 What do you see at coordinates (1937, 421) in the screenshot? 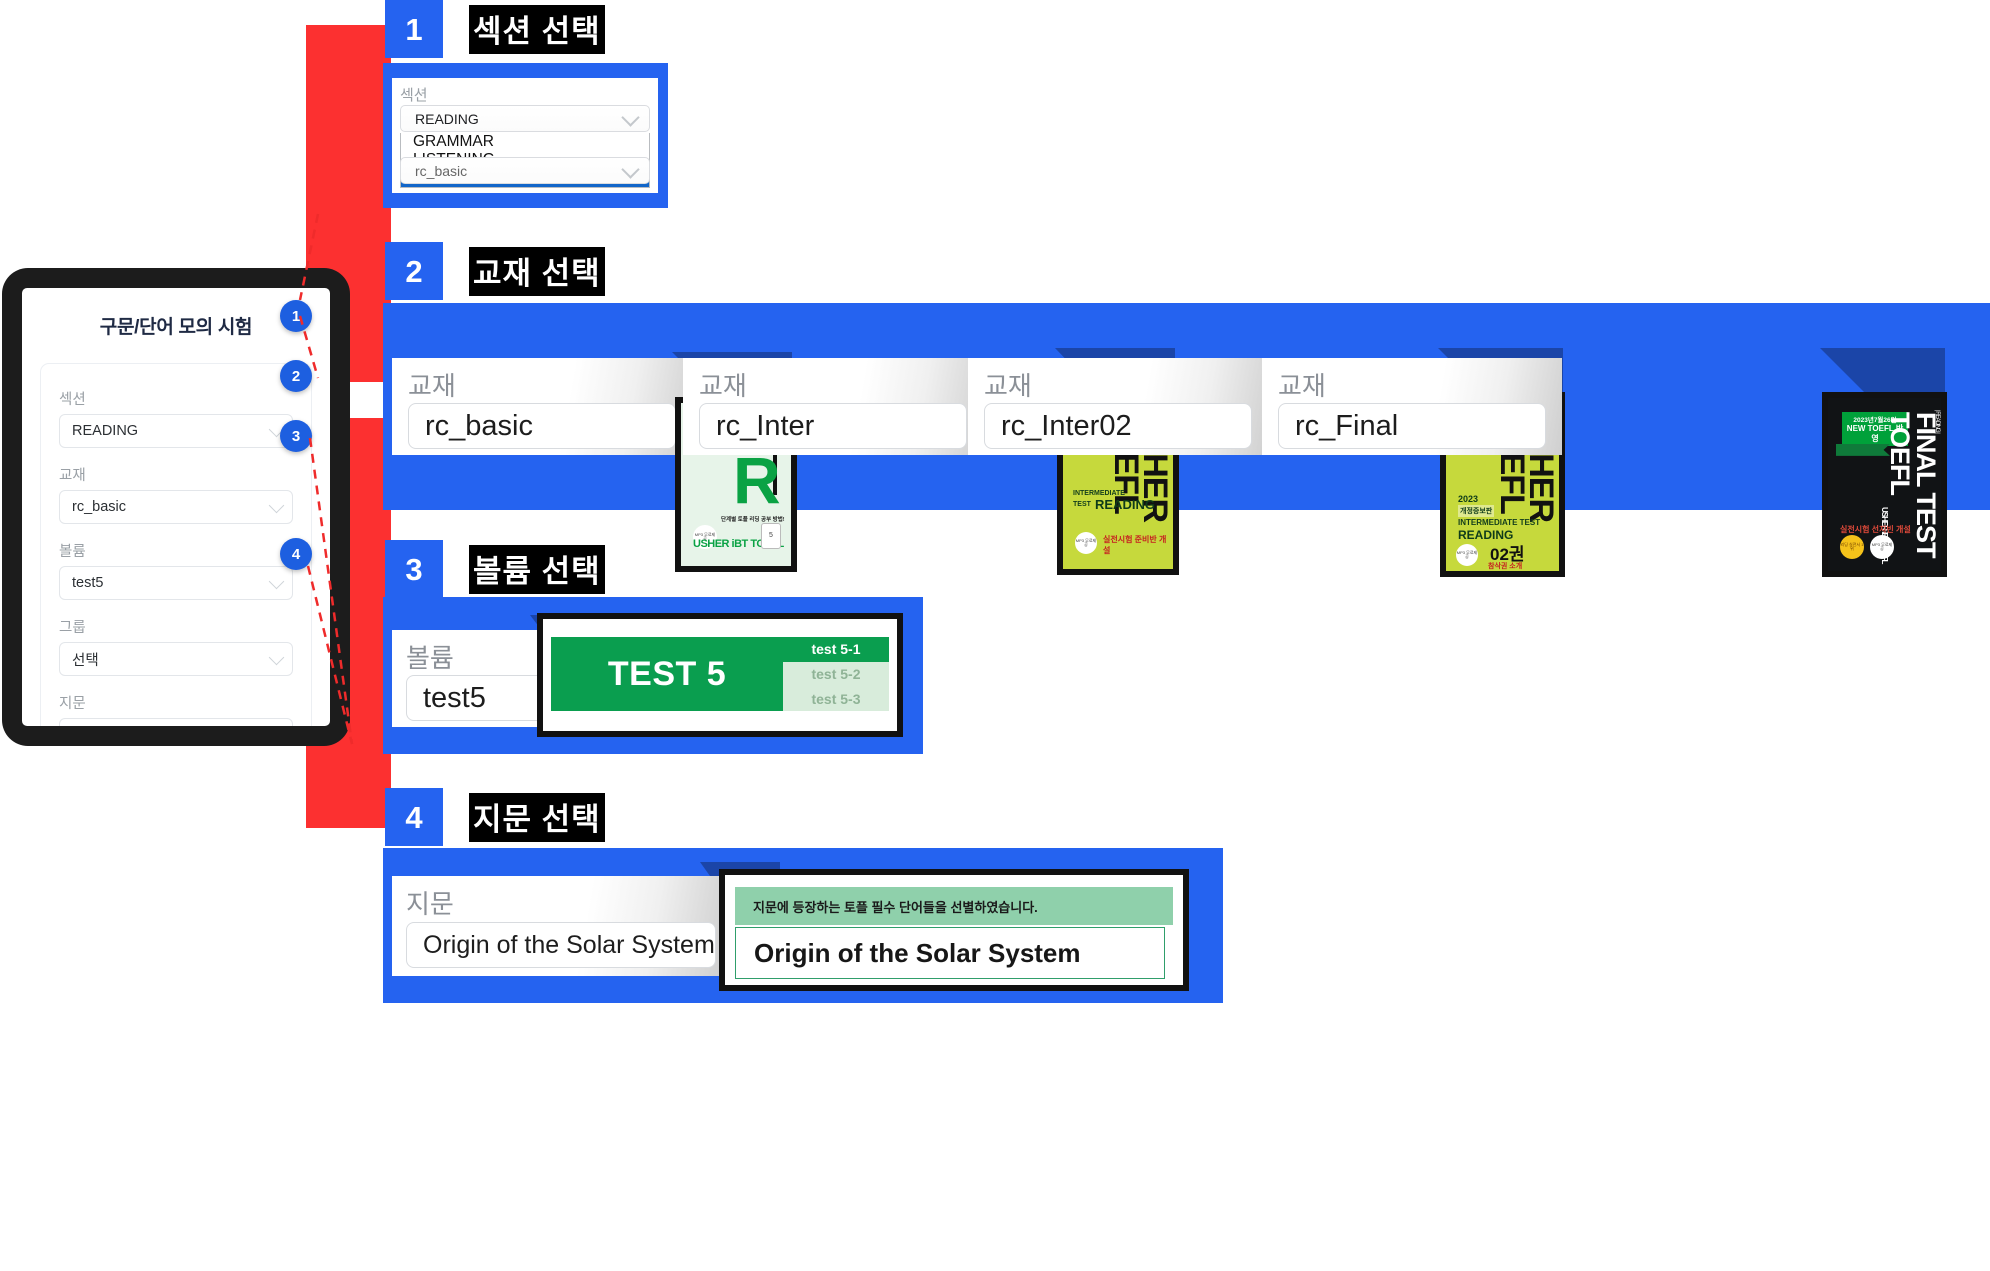
I see `book-side-4: | READING |` at bounding box center [1937, 421].